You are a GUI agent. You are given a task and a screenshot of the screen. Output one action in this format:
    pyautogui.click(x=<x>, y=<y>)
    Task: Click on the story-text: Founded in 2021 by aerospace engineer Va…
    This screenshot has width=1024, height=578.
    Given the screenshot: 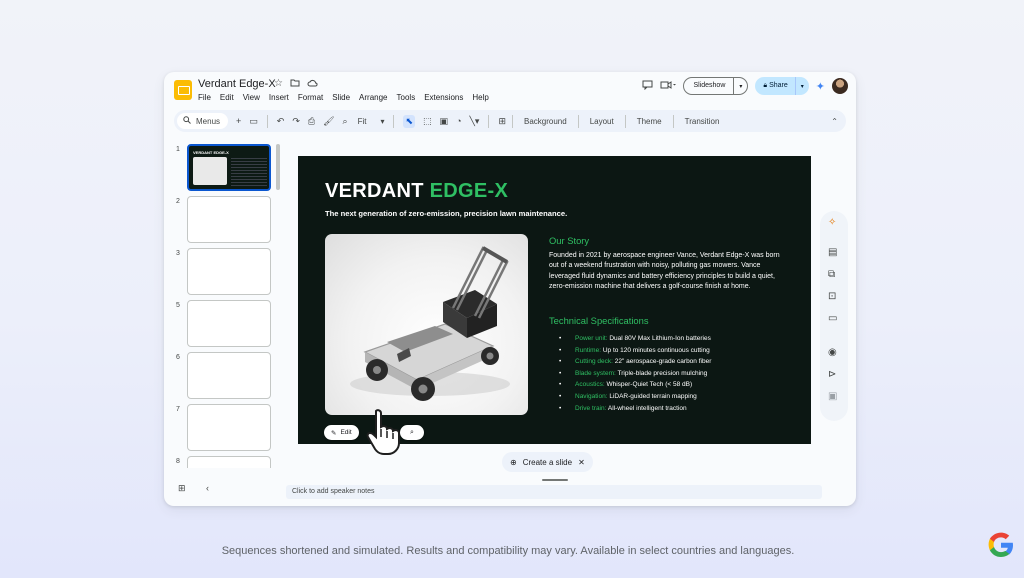 What is the action you would take?
    pyautogui.click(x=665, y=272)
    